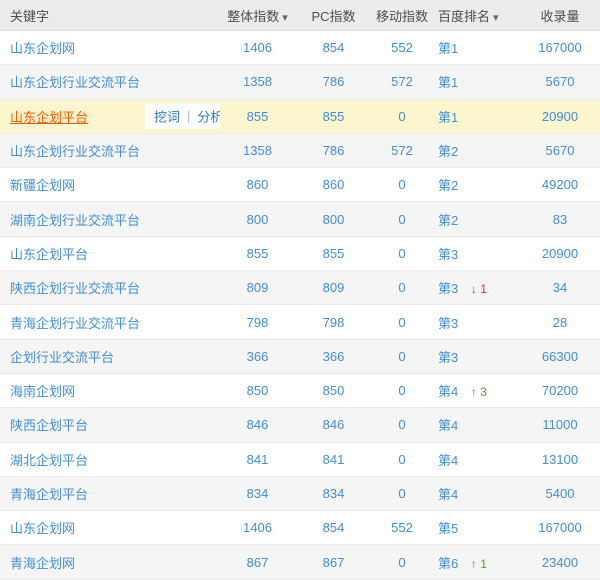  What do you see at coordinates (334, 184) in the screenshot?
I see `pc-index-value: 860` at bounding box center [334, 184].